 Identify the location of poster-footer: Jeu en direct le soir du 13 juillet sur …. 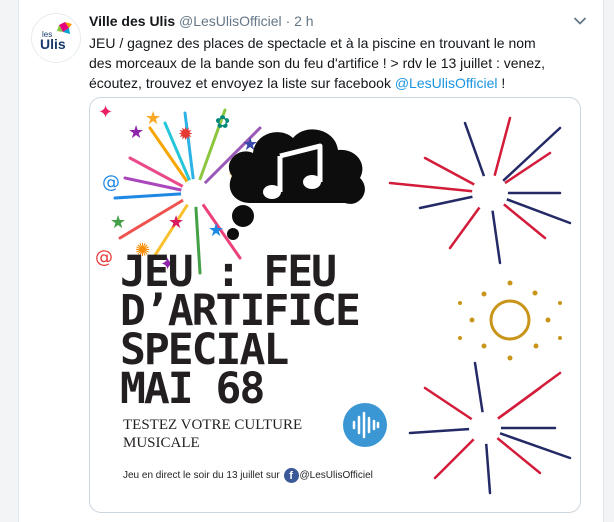
(248, 475).